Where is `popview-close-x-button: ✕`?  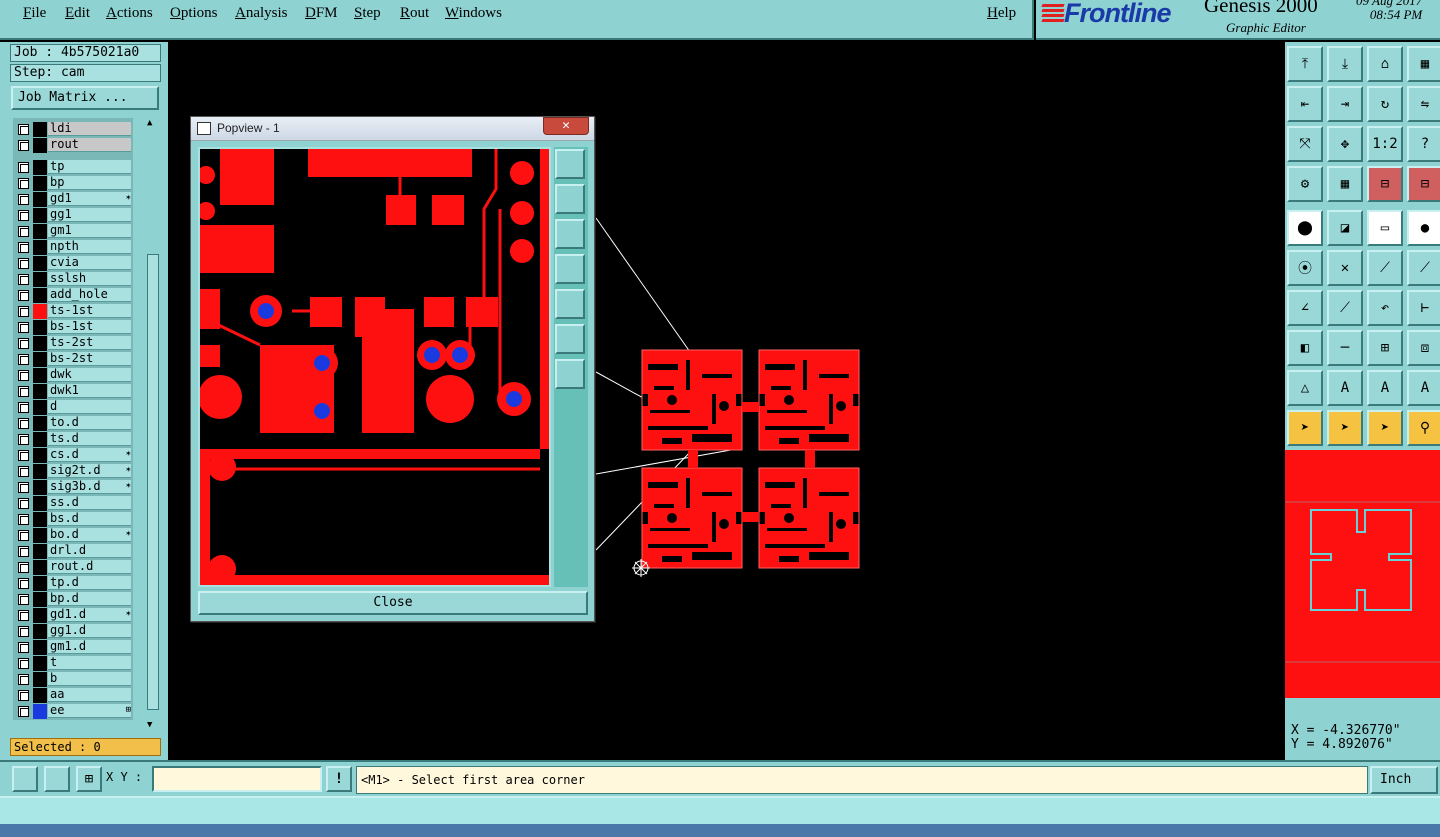 popview-close-x-button: ✕ is located at coordinates (566, 126).